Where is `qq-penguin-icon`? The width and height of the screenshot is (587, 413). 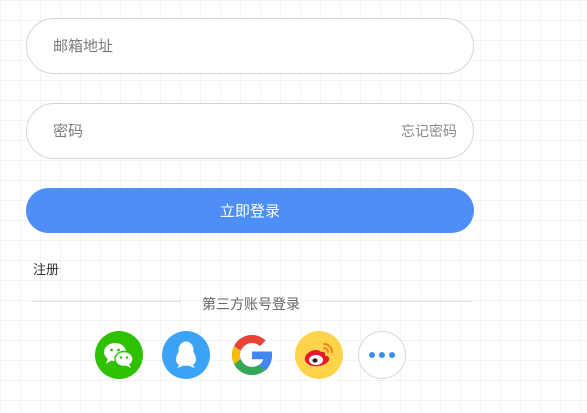
qq-penguin-icon is located at coordinates (186, 354).